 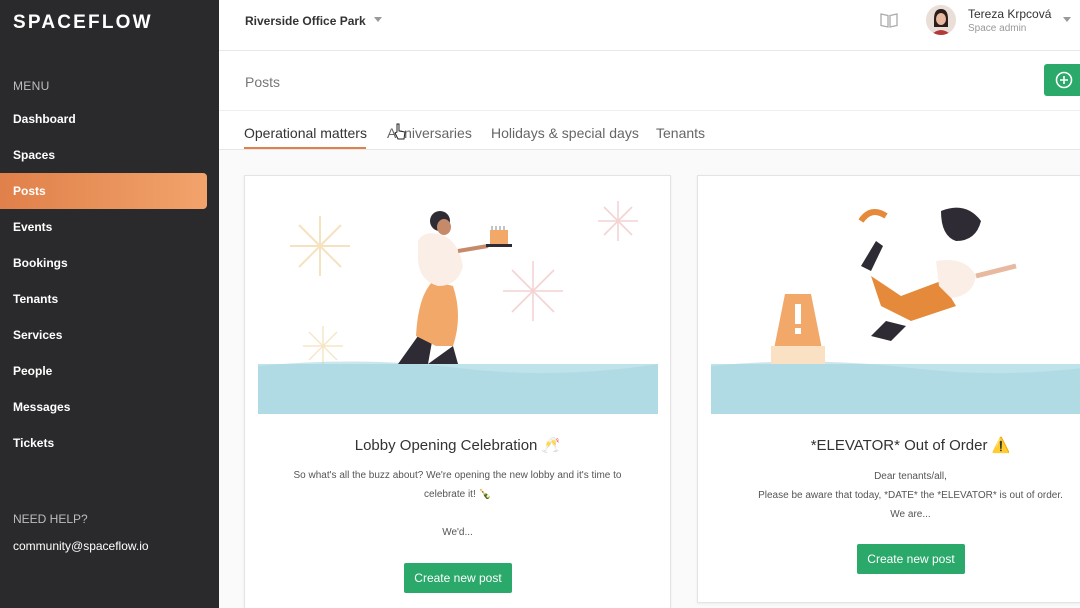 What do you see at coordinates (50, 519) in the screenshot?
I see `help-title: NEED HELP?` at bounding box center [50, 519].